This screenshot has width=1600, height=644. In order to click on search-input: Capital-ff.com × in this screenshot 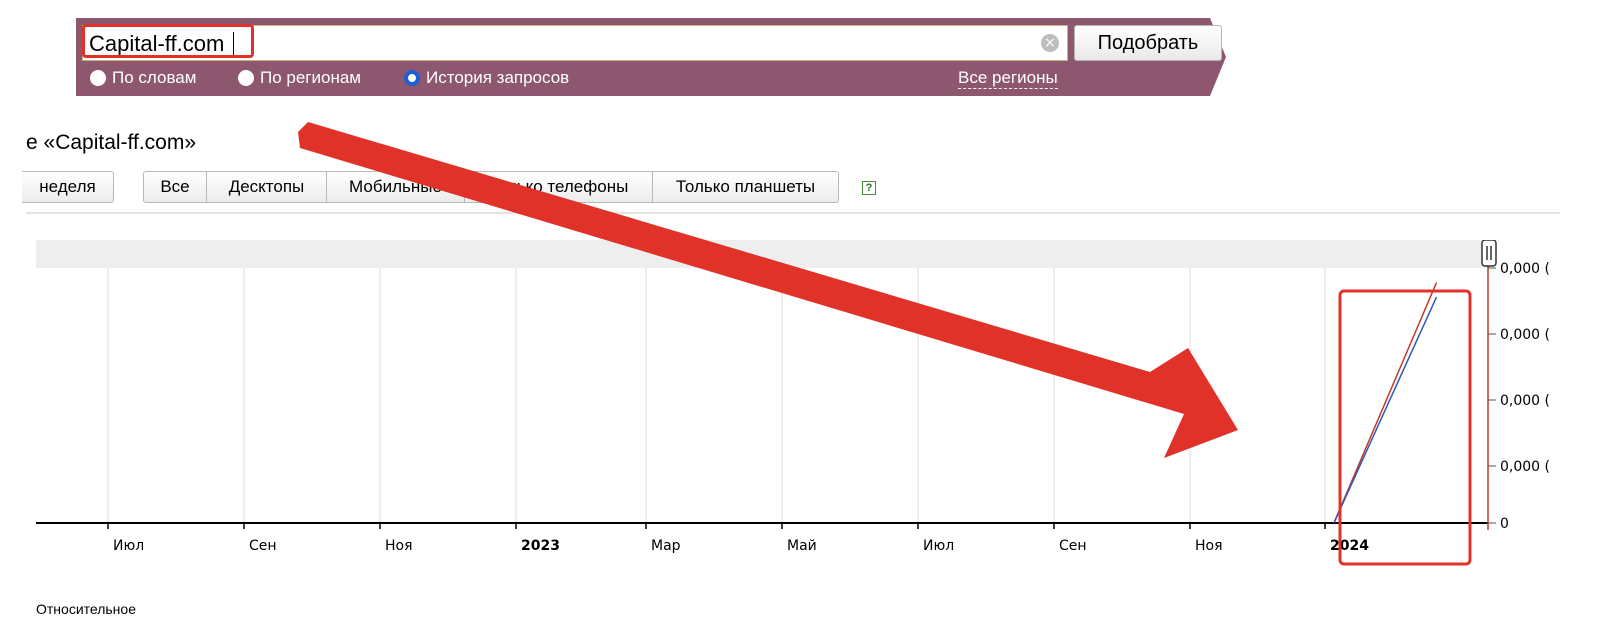, I will do `click(575, 42)`.